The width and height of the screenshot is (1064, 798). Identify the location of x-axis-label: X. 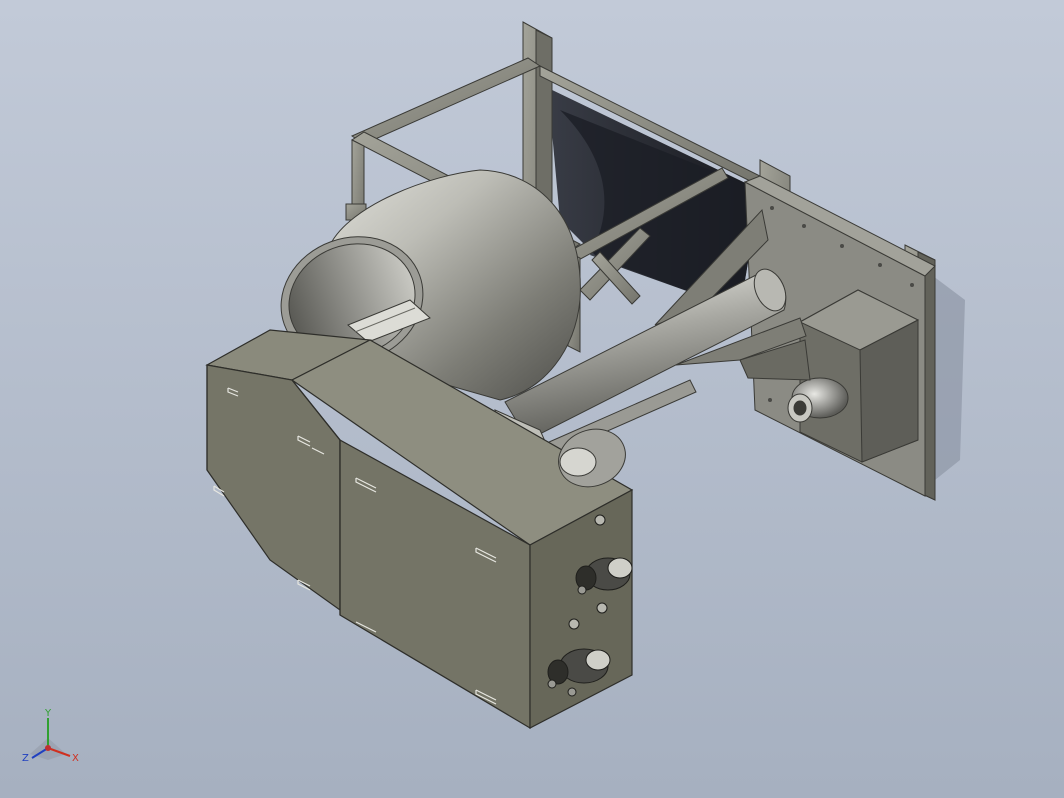
(75, 758).